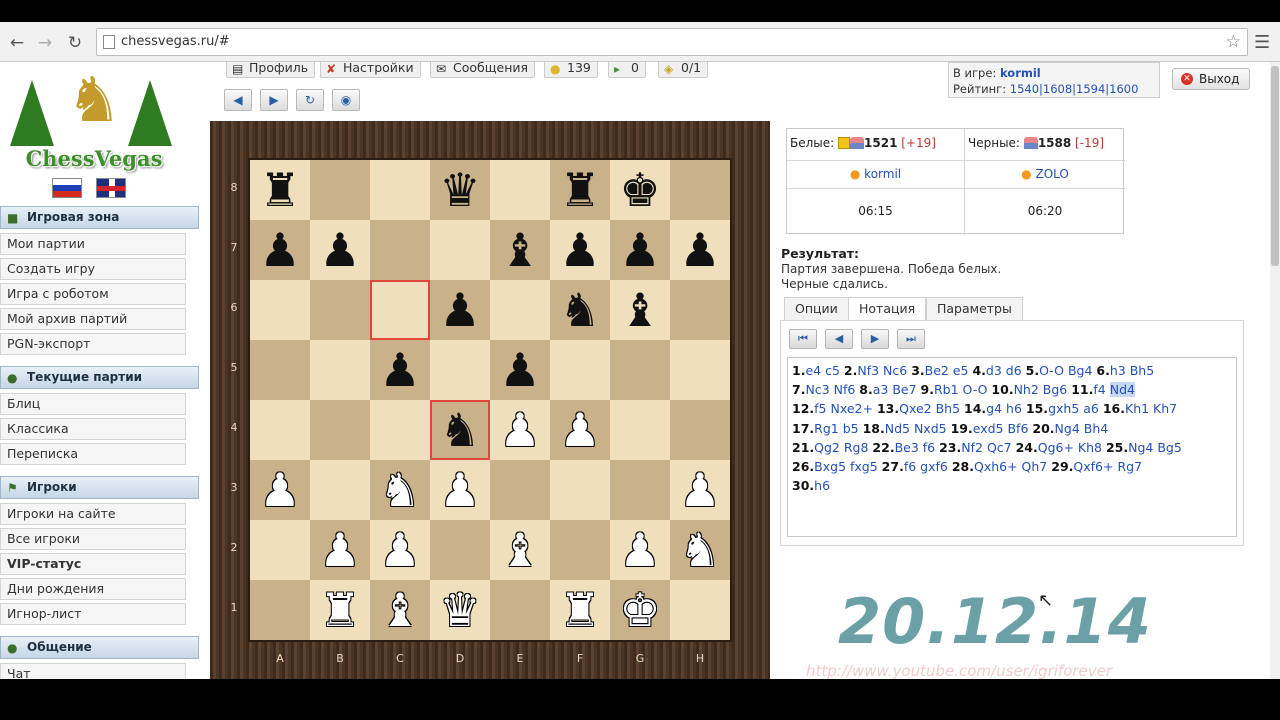 The width and height of the screenshot is (1280, 720). I want to click on russian-flag-icon, so click(67, 188).